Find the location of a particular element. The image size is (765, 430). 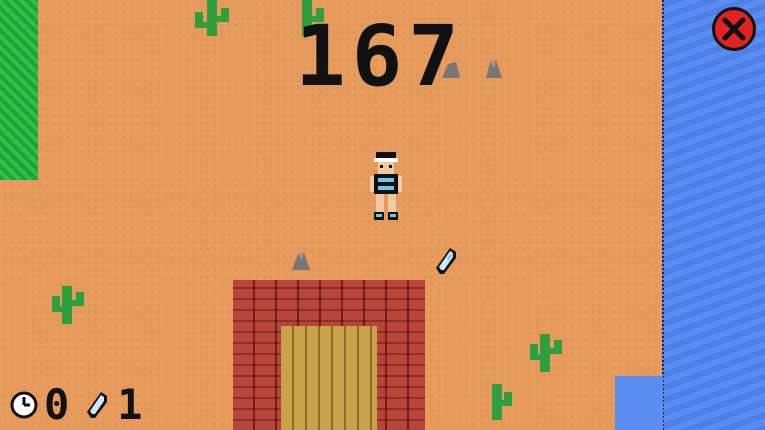

rock-icon is located at coordinates (301, 261).